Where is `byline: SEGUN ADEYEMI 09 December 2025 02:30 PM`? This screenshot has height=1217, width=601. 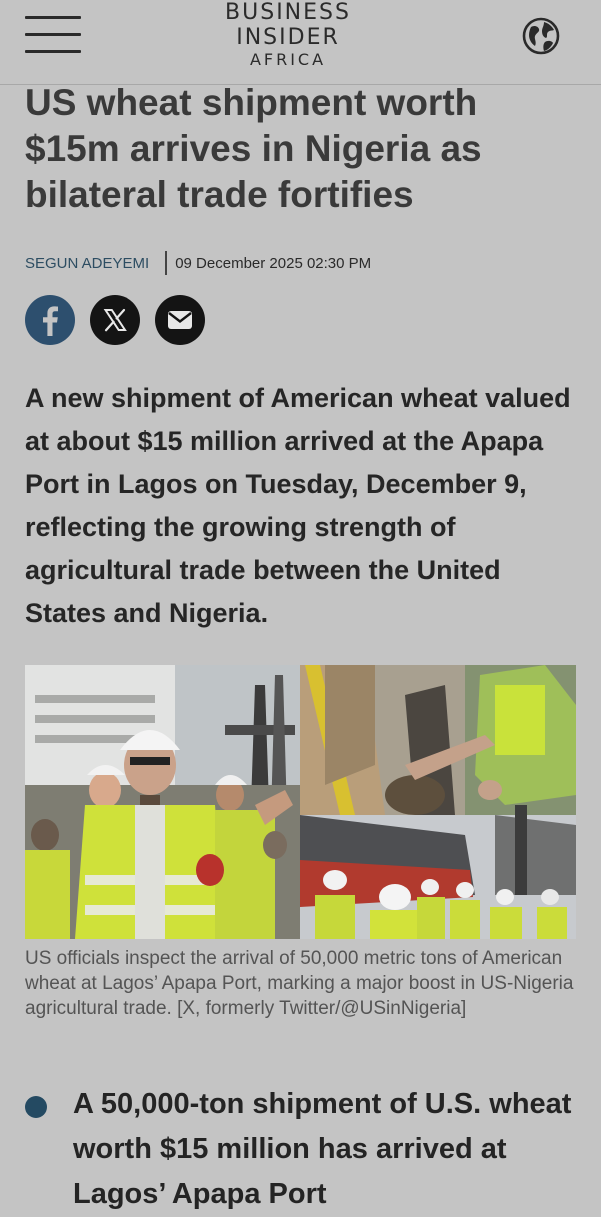
byline: SEGUN ADEYEMI 09 December 2025 02:30 PM is located at coordinates (198, 263).